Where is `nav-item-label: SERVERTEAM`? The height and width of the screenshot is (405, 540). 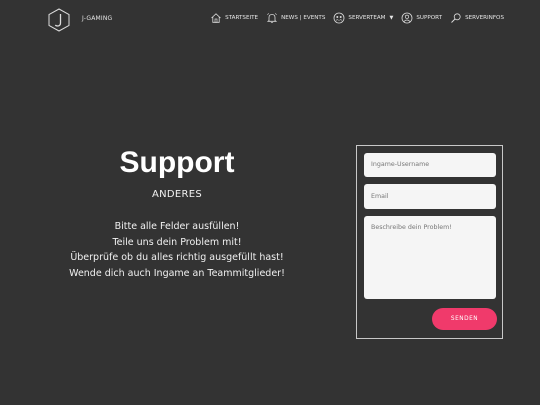 nav-item-label: SERVERTEAM is located at coordinates (367, 18).